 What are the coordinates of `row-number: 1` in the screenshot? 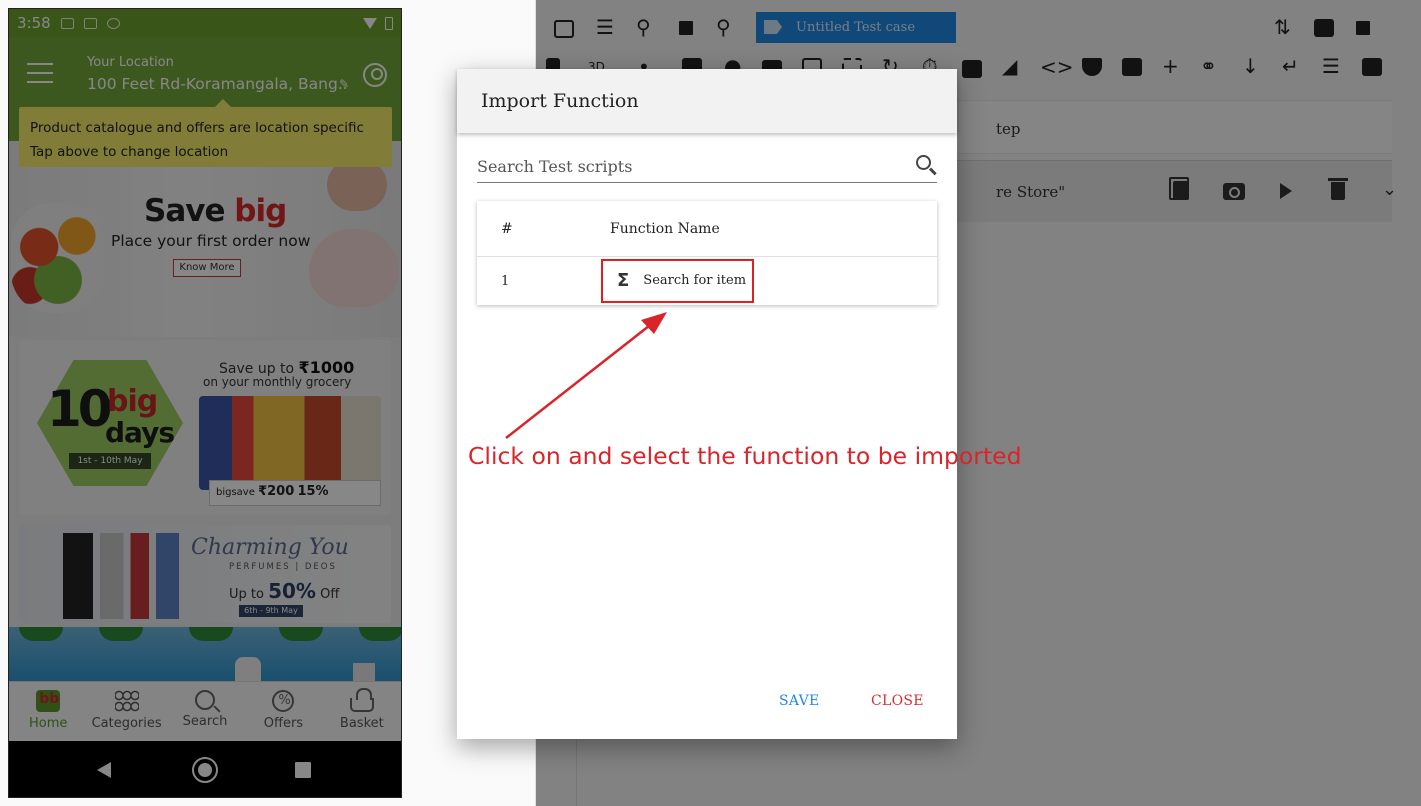 It's located at (505, 281).